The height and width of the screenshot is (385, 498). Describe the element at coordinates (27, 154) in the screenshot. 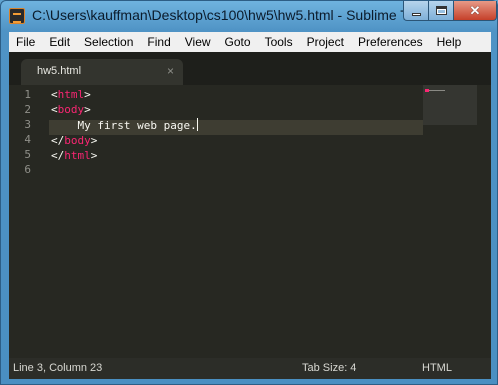

I see `line-number: 5` at that location.